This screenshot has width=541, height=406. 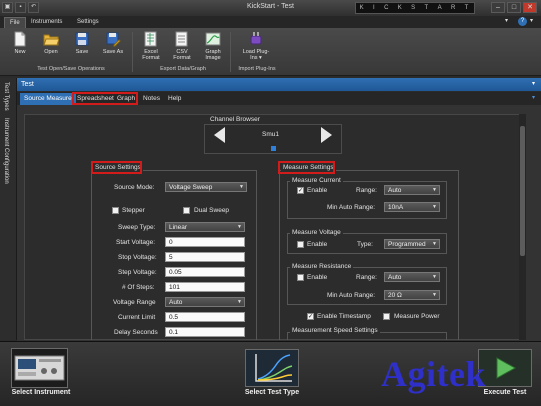 What do you see at coordinates (88, 22) in the screenshot?
I see `menu-tab-settings: Settings` at bounding box center [88, 22].